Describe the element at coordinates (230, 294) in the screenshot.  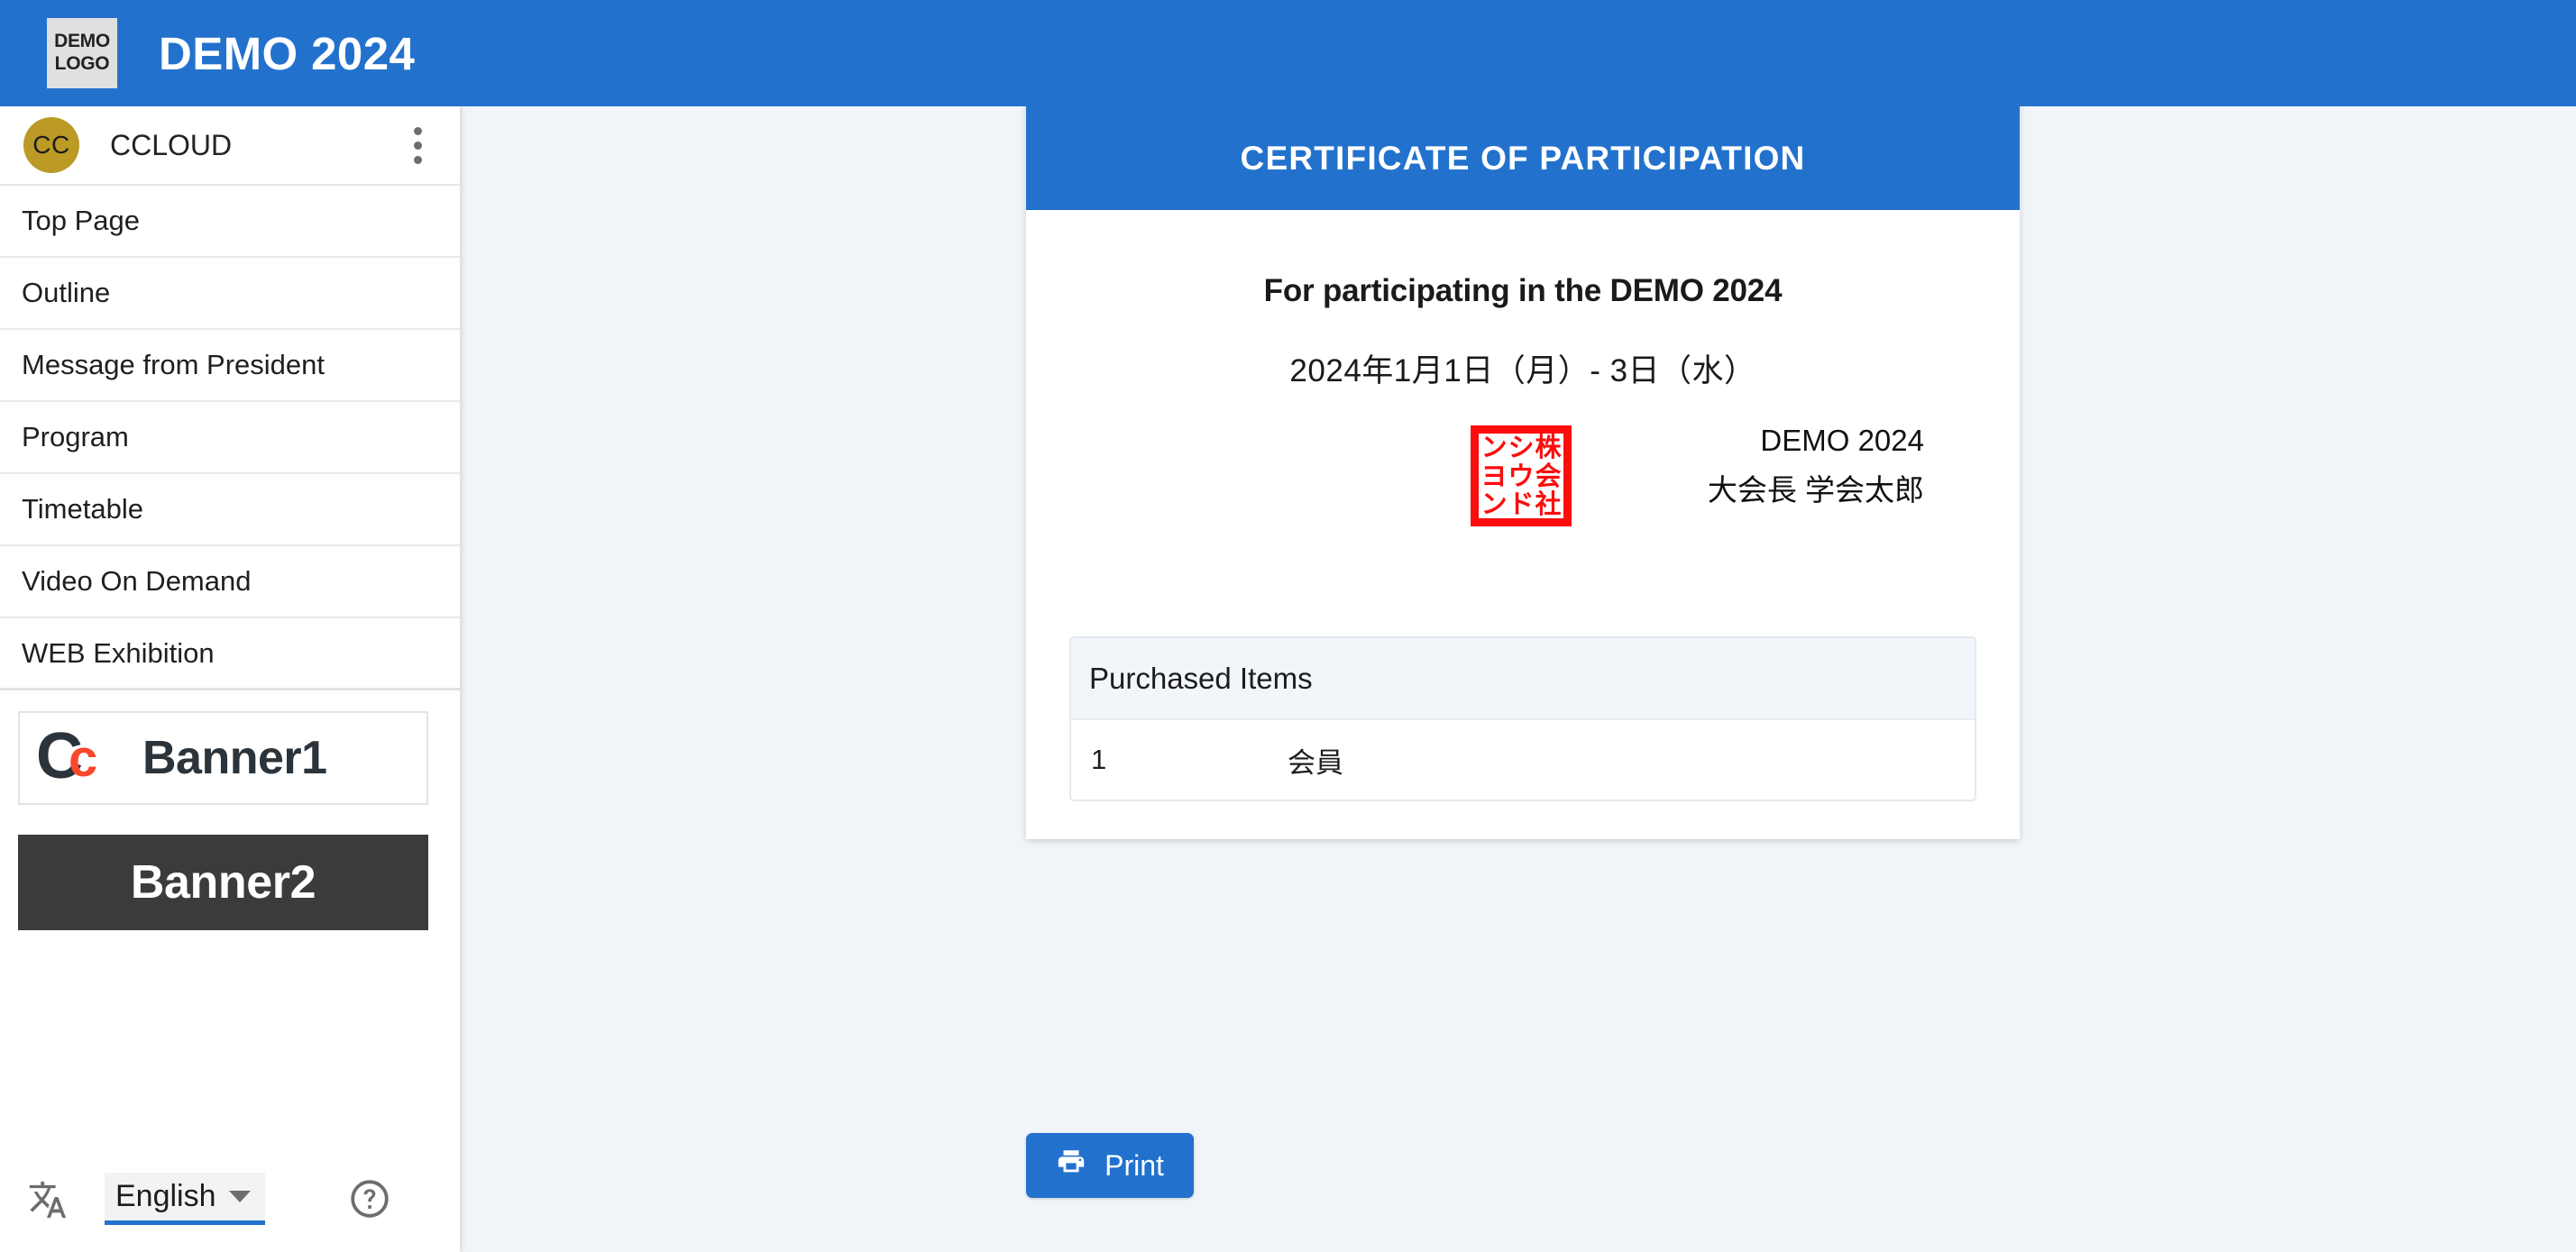
I see `sidebar-item-outline: Outline` at that location.